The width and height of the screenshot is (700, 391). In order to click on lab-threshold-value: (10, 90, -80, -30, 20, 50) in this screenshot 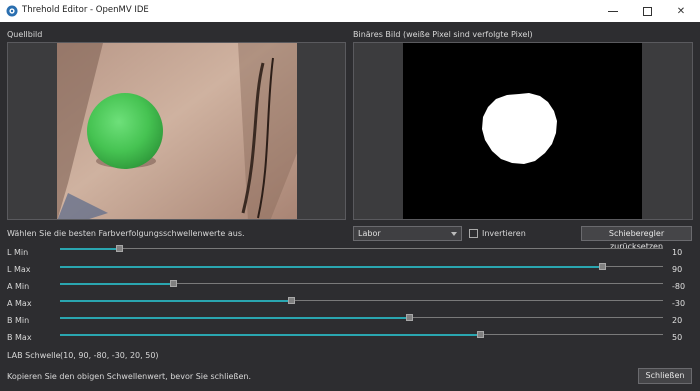, I will do `click(109, 355)`.